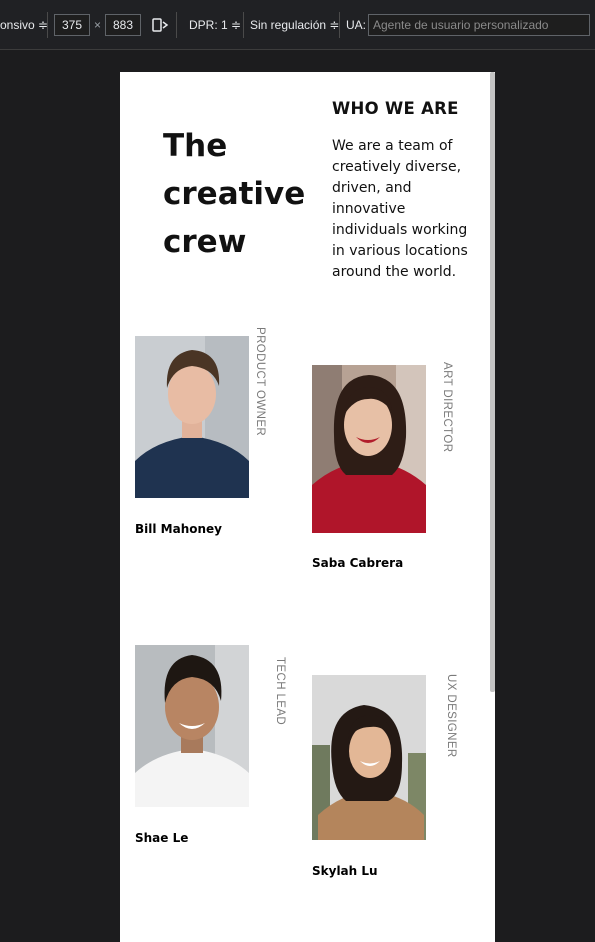 The image size is (595, 942). What do you see at coordinates (369, 449) in the screenshot?
I see `saba-cabrera-photo` at bounding box center [369, 449].